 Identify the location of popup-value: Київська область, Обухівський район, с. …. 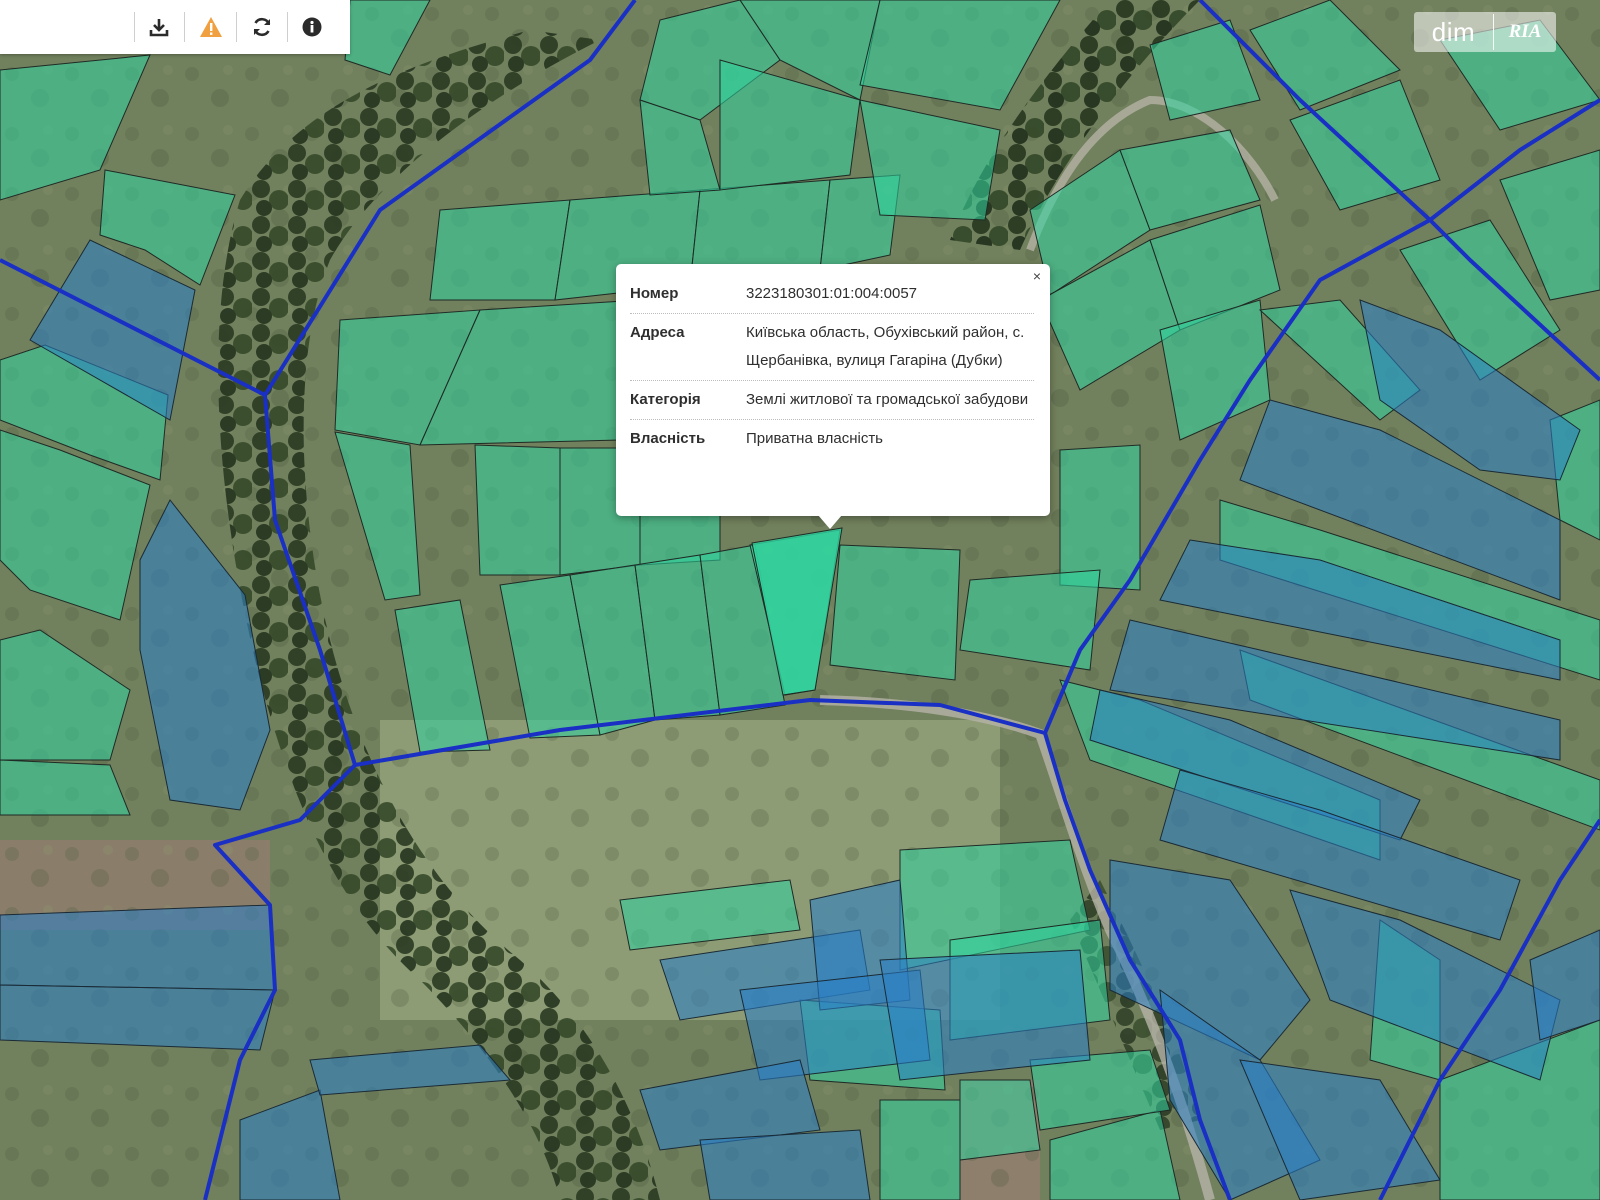
(885, 346).